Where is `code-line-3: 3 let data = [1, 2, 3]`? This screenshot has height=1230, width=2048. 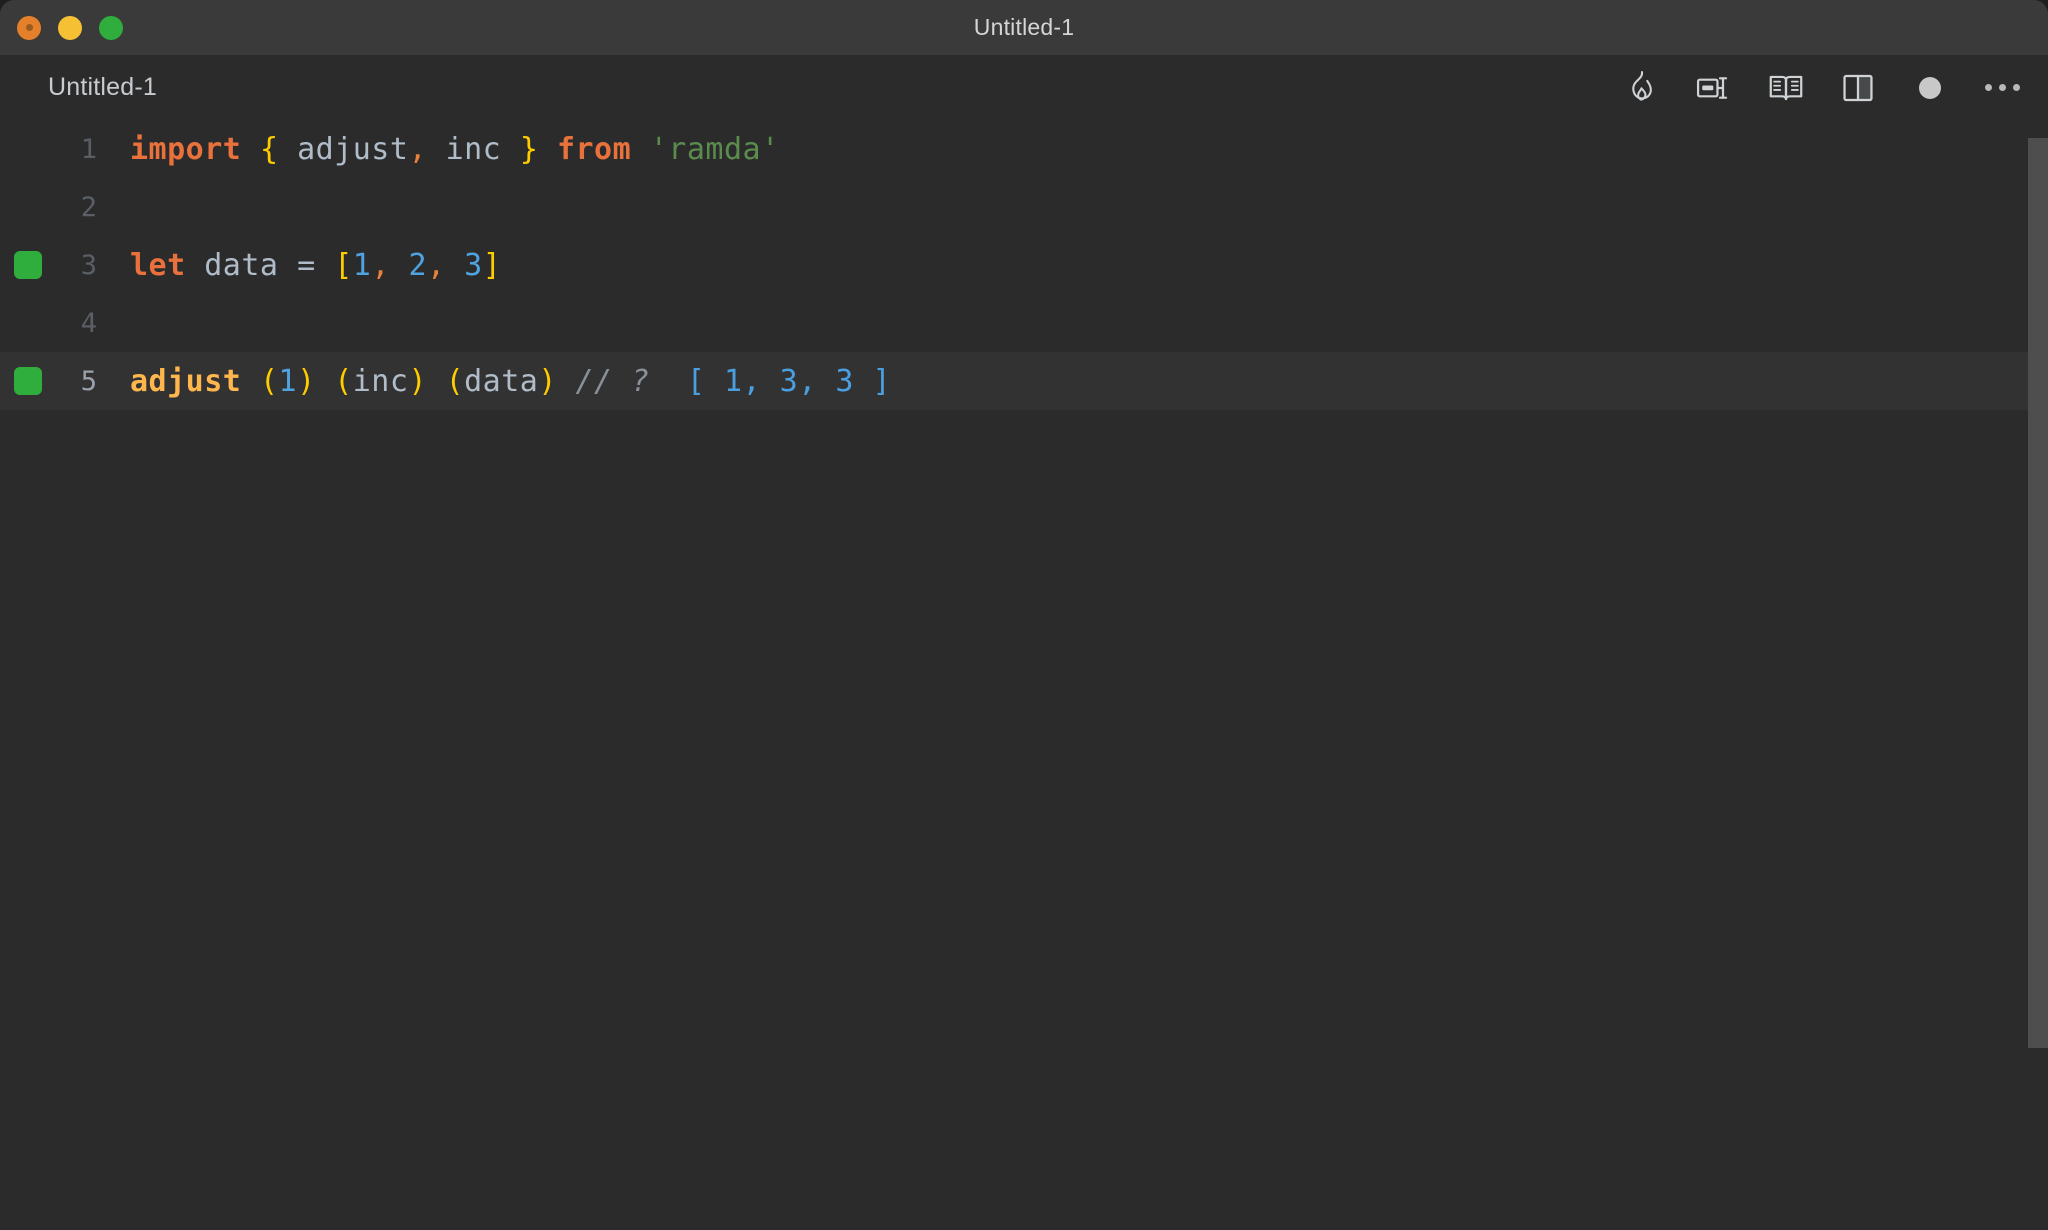
code-line-3: 3 let data = [1, 2, 3] is located at coordinates (1024, 265).